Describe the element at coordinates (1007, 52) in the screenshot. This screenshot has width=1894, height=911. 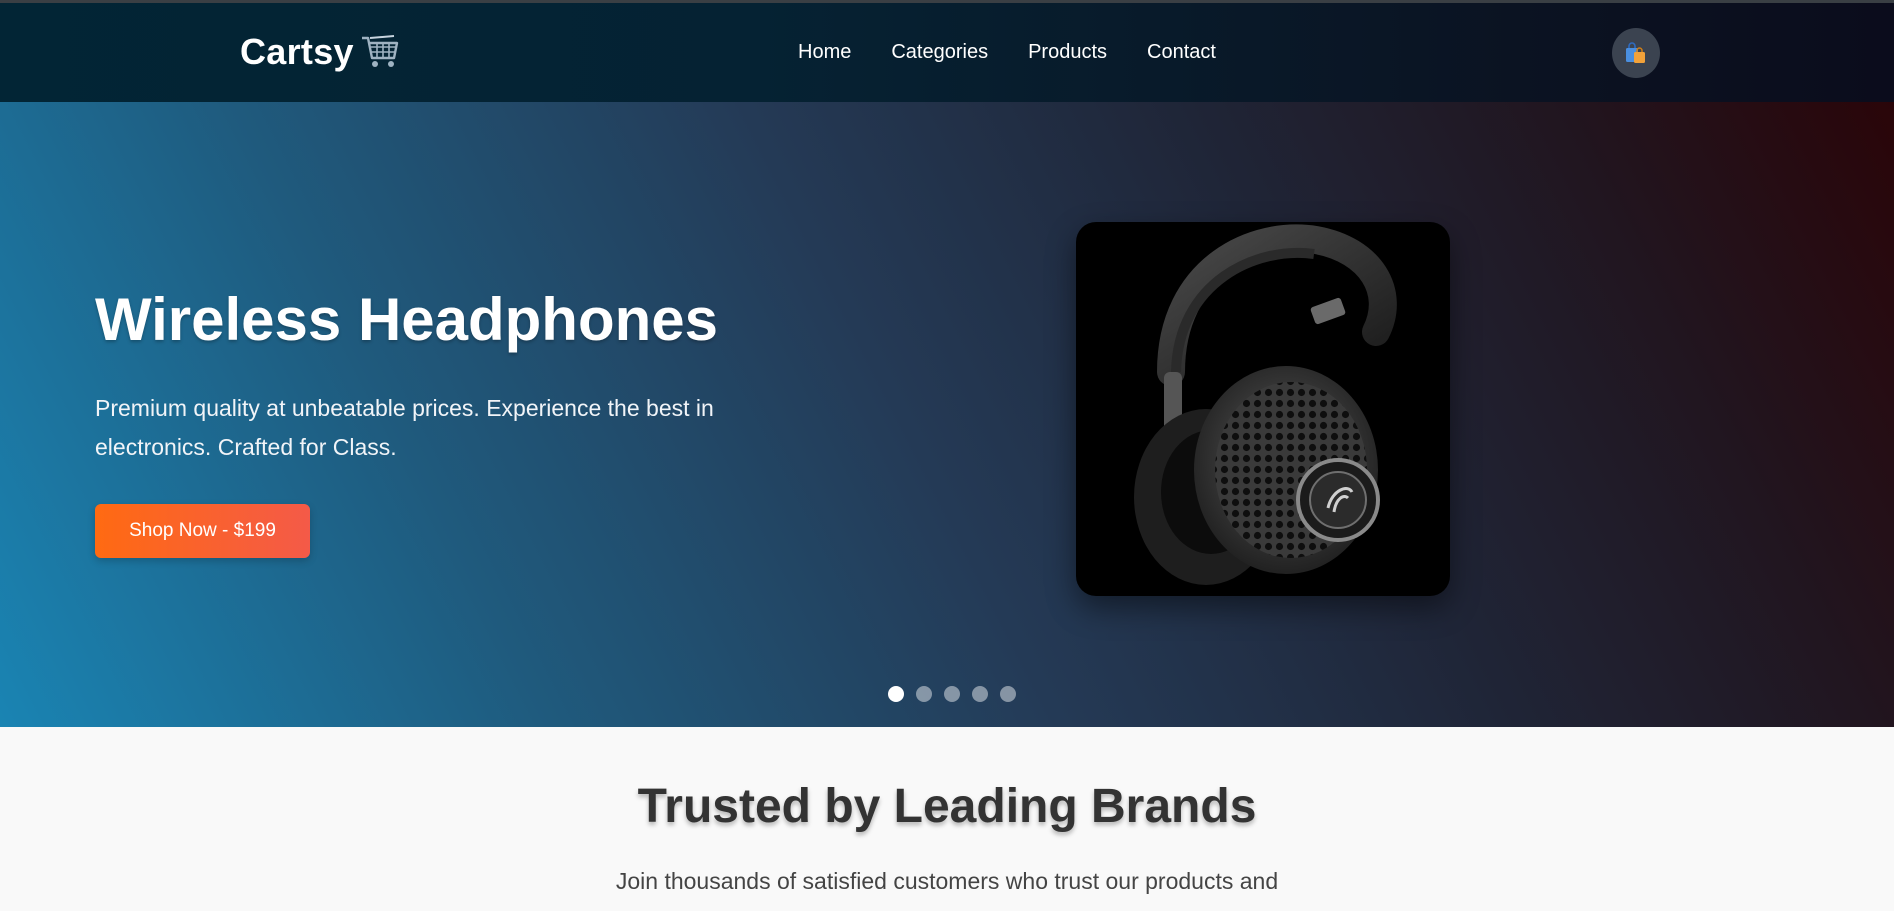
I see `main-nav: Home Categories Products Contact` at that location.